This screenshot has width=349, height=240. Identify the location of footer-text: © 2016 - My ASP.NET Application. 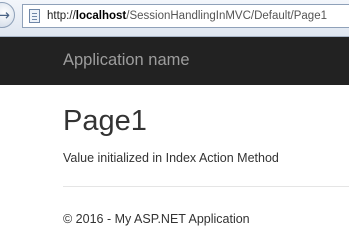
(156, 219).